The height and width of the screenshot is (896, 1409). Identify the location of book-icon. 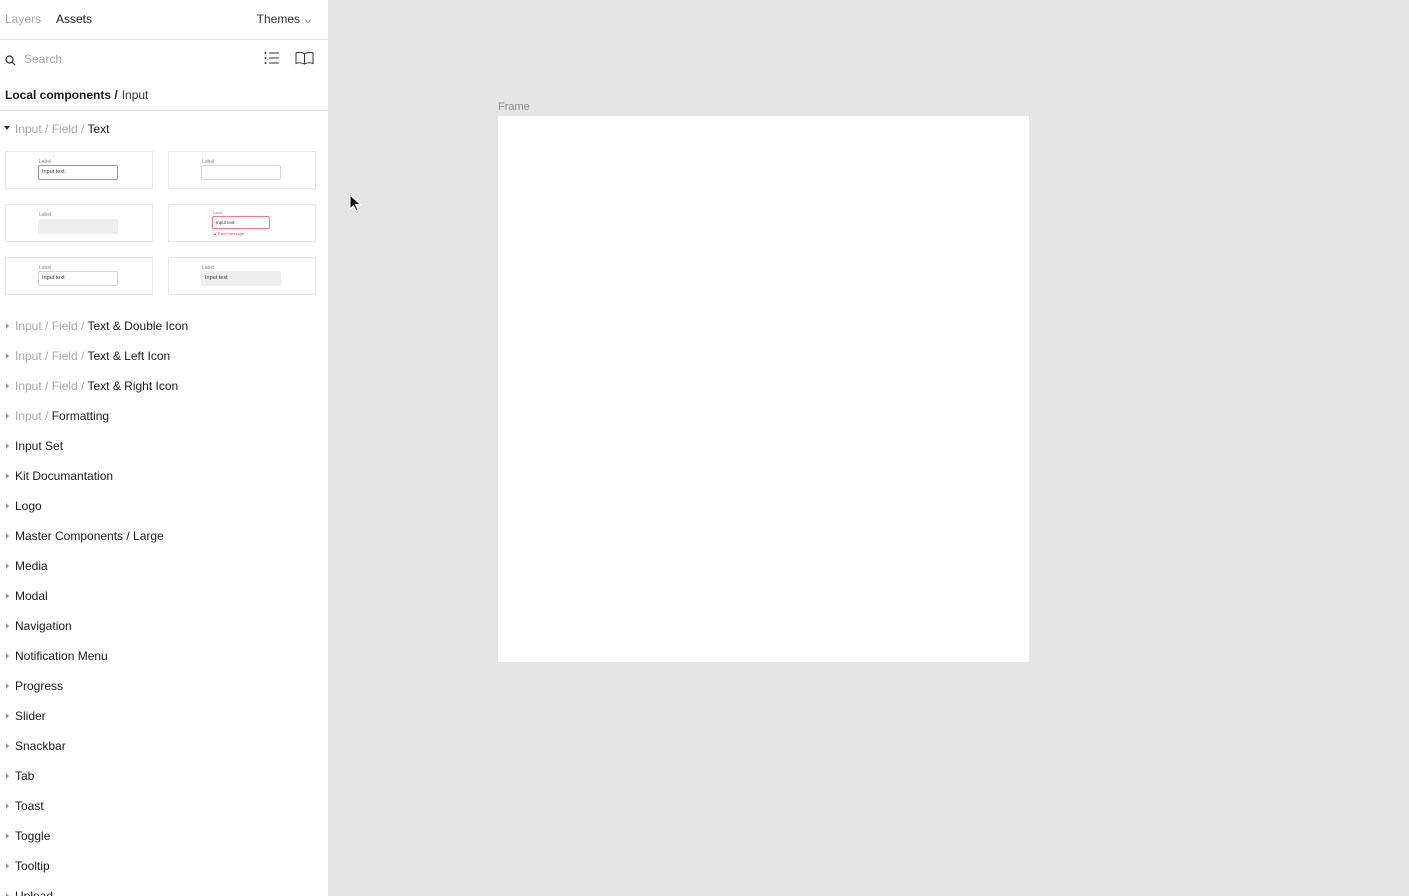
(304, 60).